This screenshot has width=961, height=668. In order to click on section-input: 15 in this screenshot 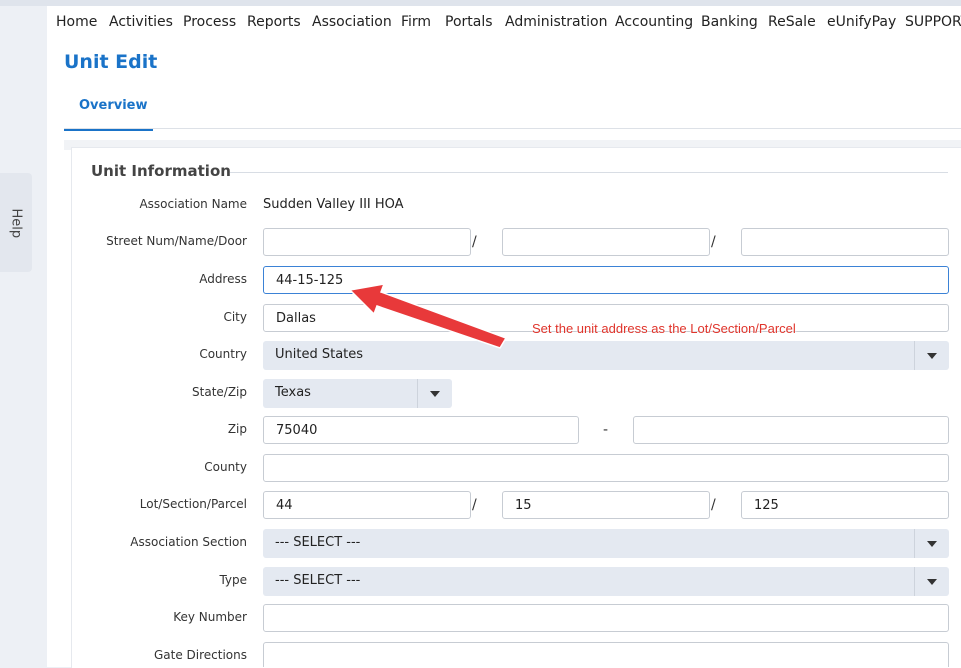, I will do `click(606, 505)`.